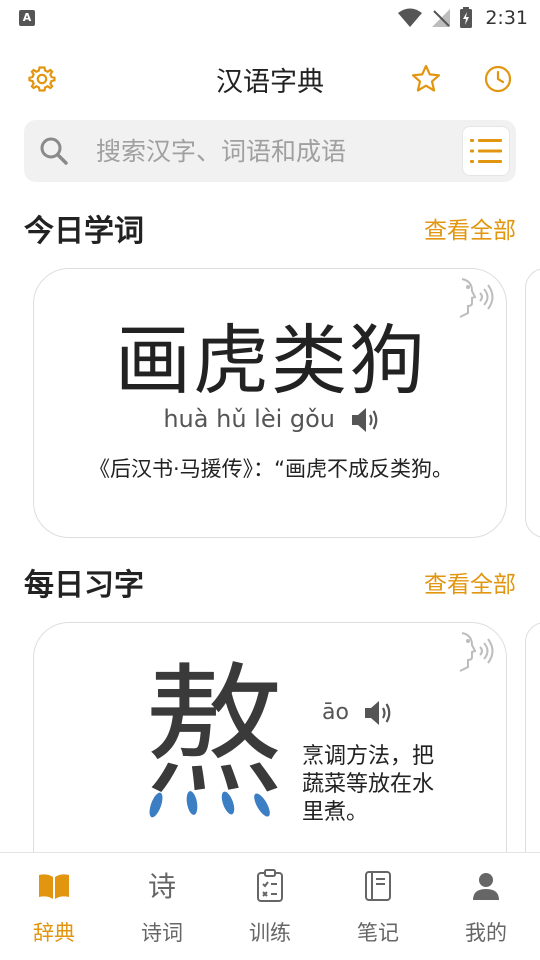 The height and width of the screenshot is (960, 540). Describe the element at coordinates (281, 151) in the screenshot. I see `search-input` at that location.